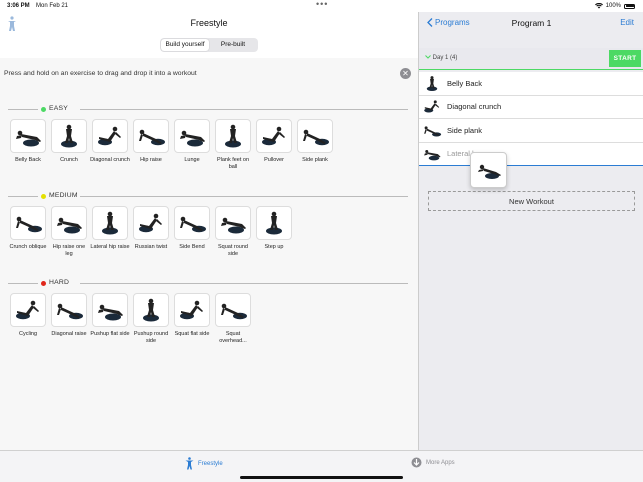  Describe the element at coordinates (531, 201) in the screenshot. I see `new-workout-button: New Workout` at that location.